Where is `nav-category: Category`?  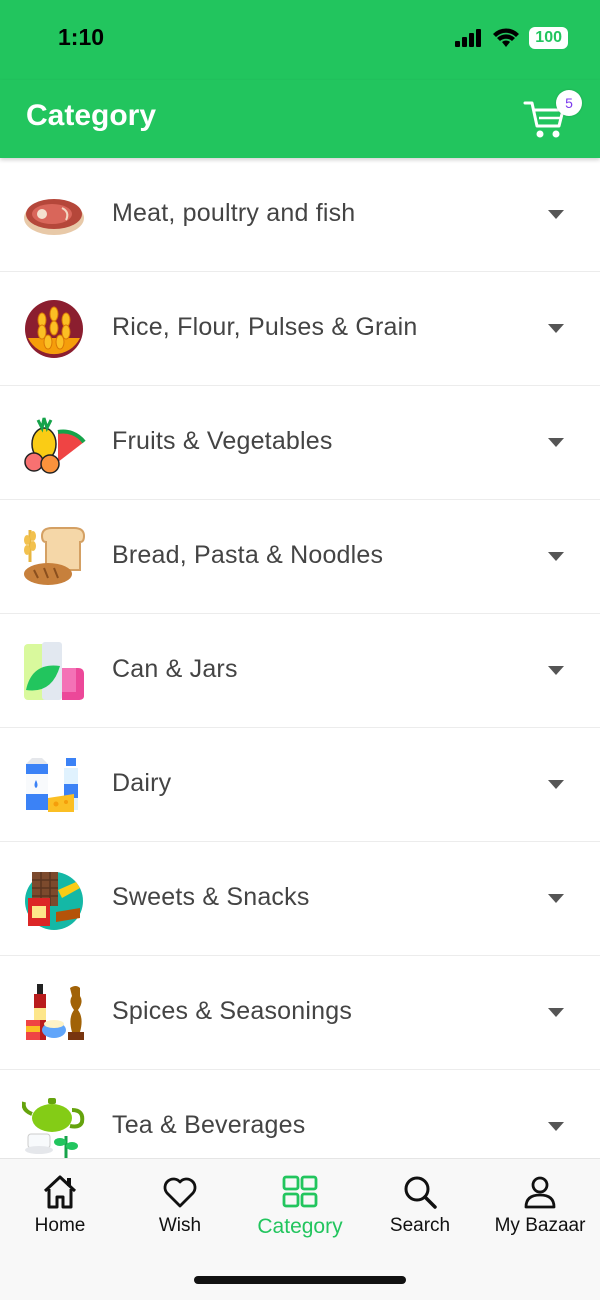 nav-category: Category is located at coordinates (300, 1206).